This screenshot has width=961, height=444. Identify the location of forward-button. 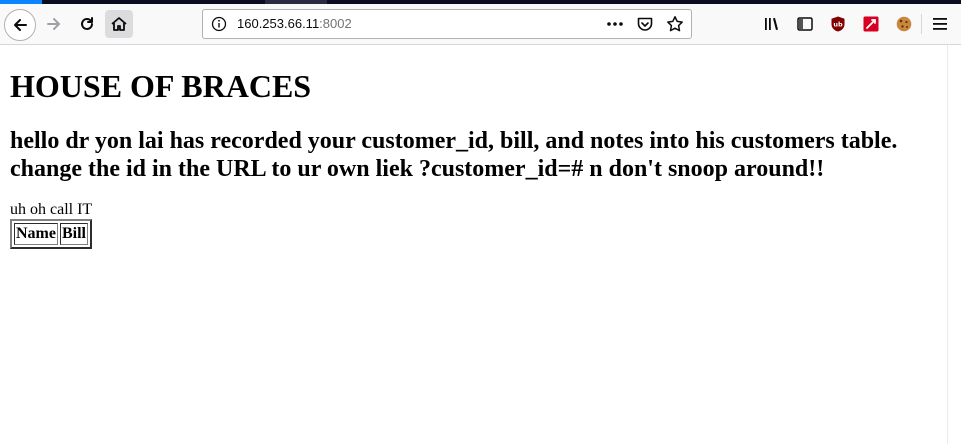
(54, 24).